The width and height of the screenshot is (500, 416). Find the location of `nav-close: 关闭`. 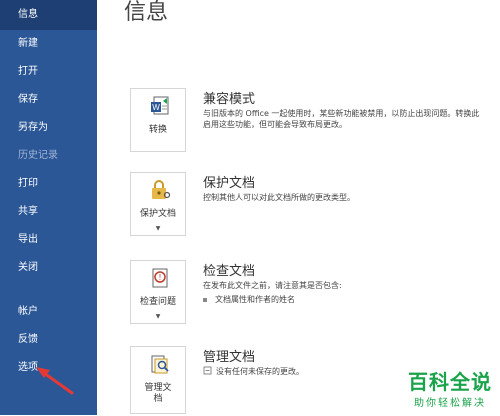

nav-close: 关闭 is located at coordinates (48, 268).